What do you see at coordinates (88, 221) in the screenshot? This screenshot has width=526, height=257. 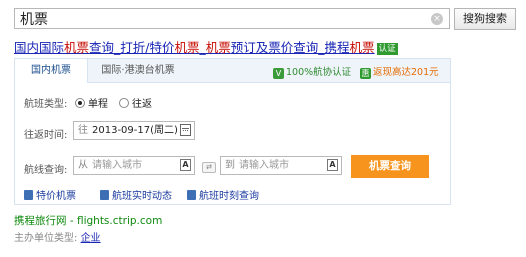 I see `result-site-url: 携程旅行网 - flights.ctrip.com` at bounding box center [88, 221].